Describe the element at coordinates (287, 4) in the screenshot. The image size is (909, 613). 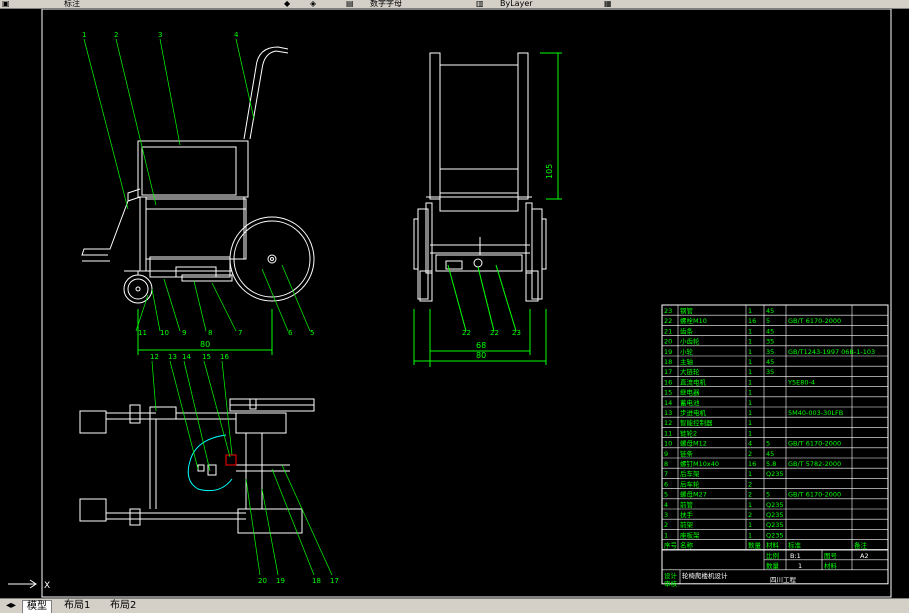
I see `dimension-style-icon: ◆` at that location.